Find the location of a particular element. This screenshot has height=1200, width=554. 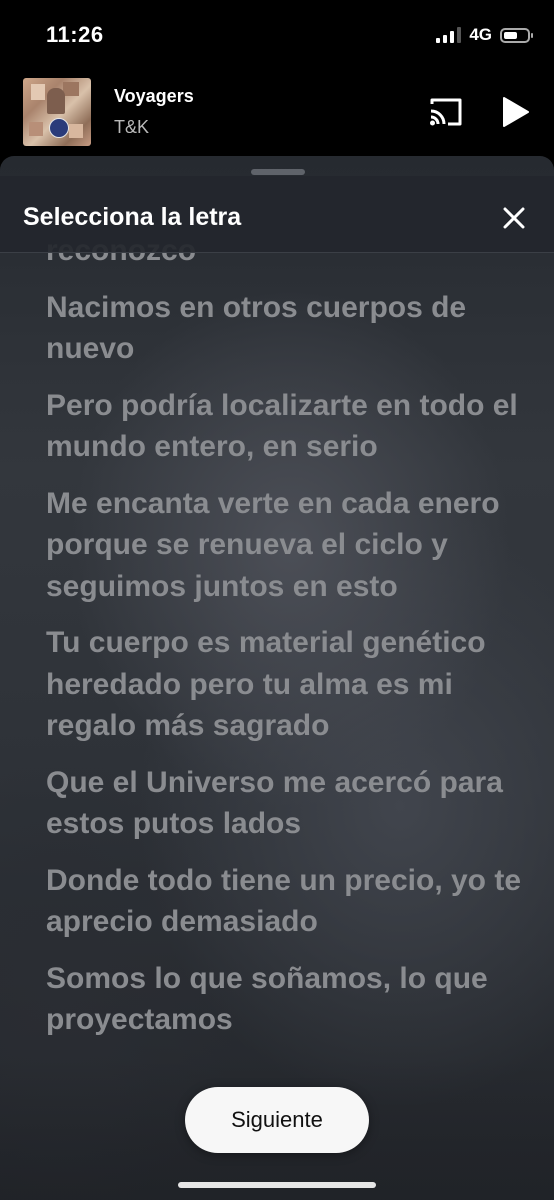

drag-handle is located at coordinates (278, 172).